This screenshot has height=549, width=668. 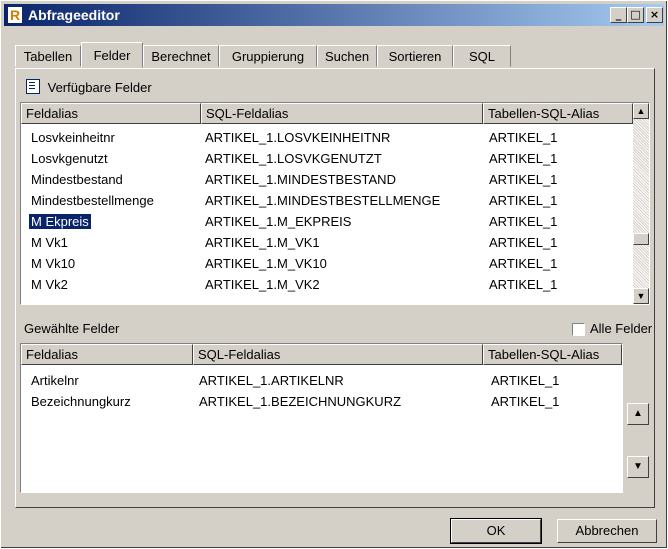 What do you see at coordinates (112, 55) in the screenshot?
I see `tab-felder: Felder` at bounding box center [112, 55].